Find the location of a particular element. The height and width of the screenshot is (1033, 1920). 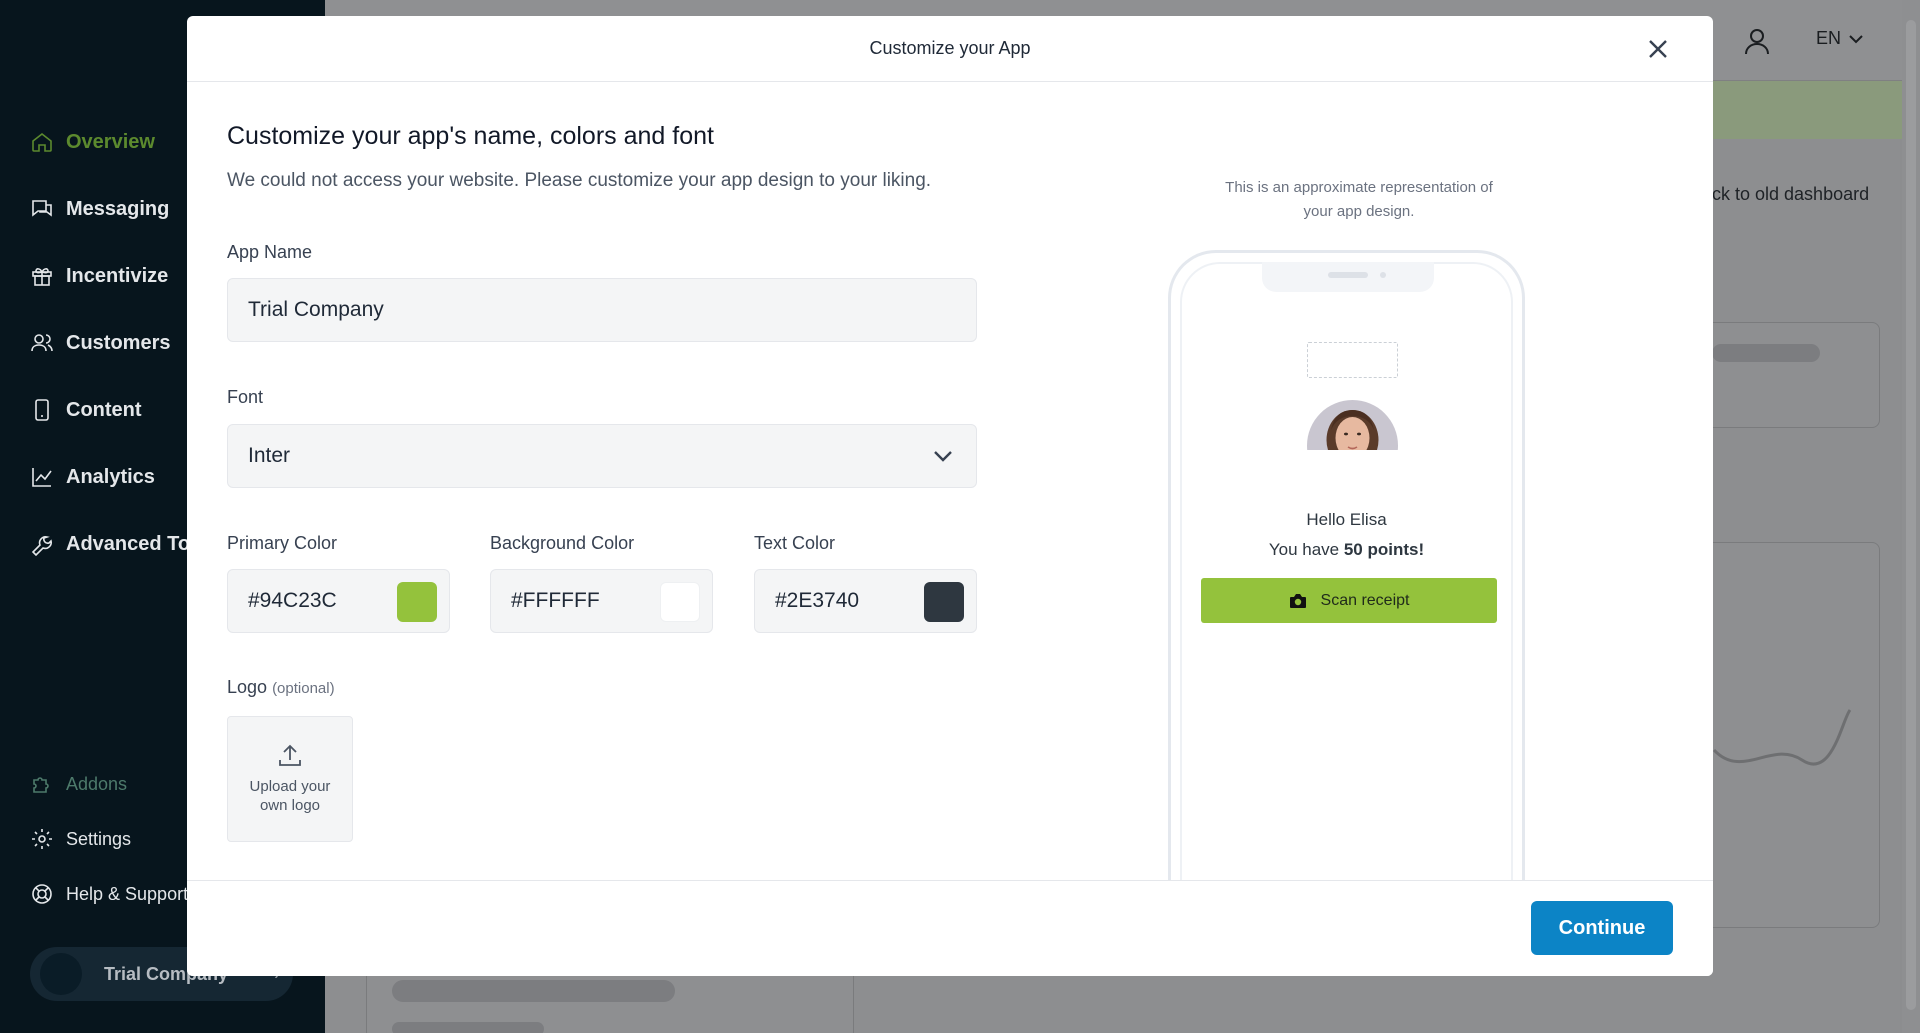

logo-label: Logo (optional) is located at coordinates (281, 687).